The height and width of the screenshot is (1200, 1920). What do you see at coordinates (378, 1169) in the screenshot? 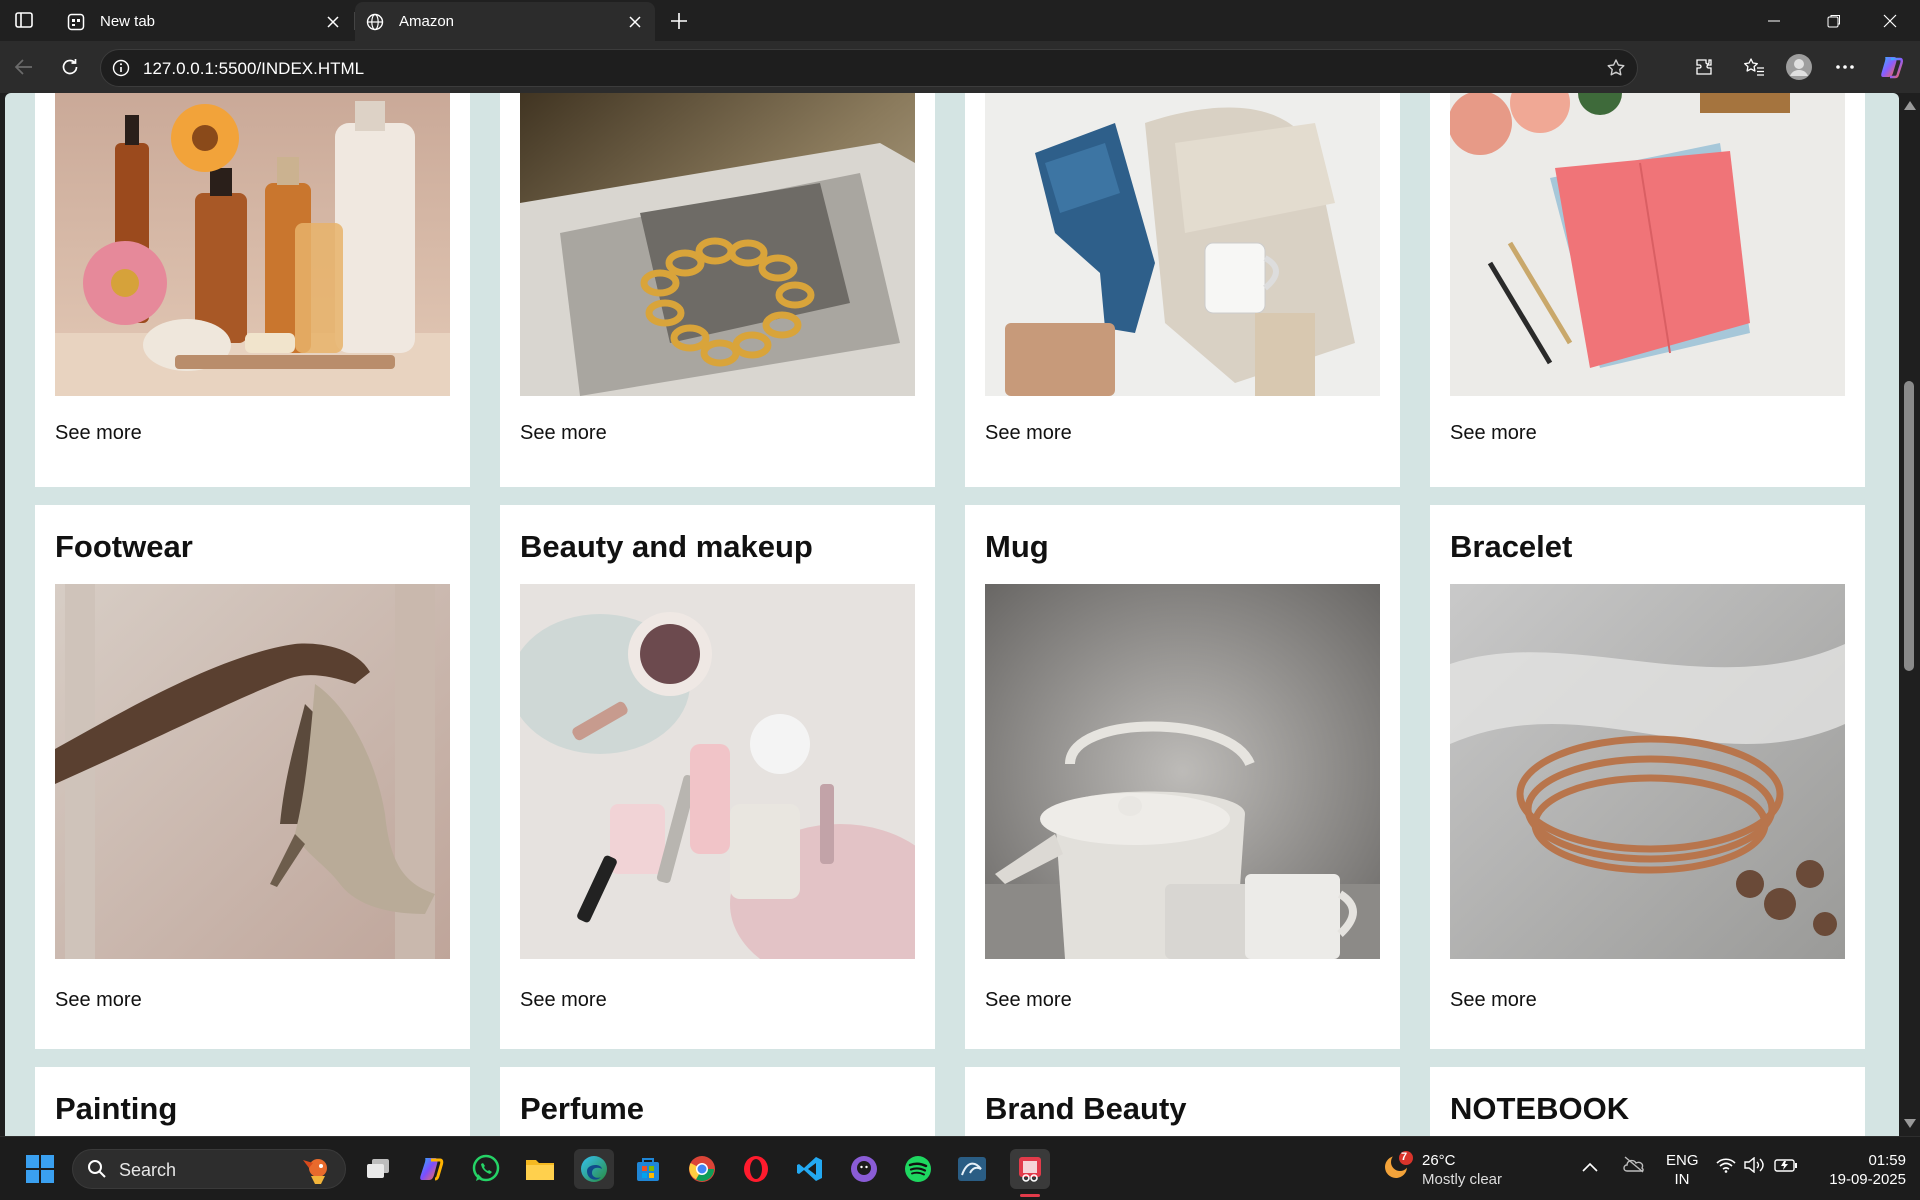
I see `task-view-icon` at bounding box center [378, 1169].